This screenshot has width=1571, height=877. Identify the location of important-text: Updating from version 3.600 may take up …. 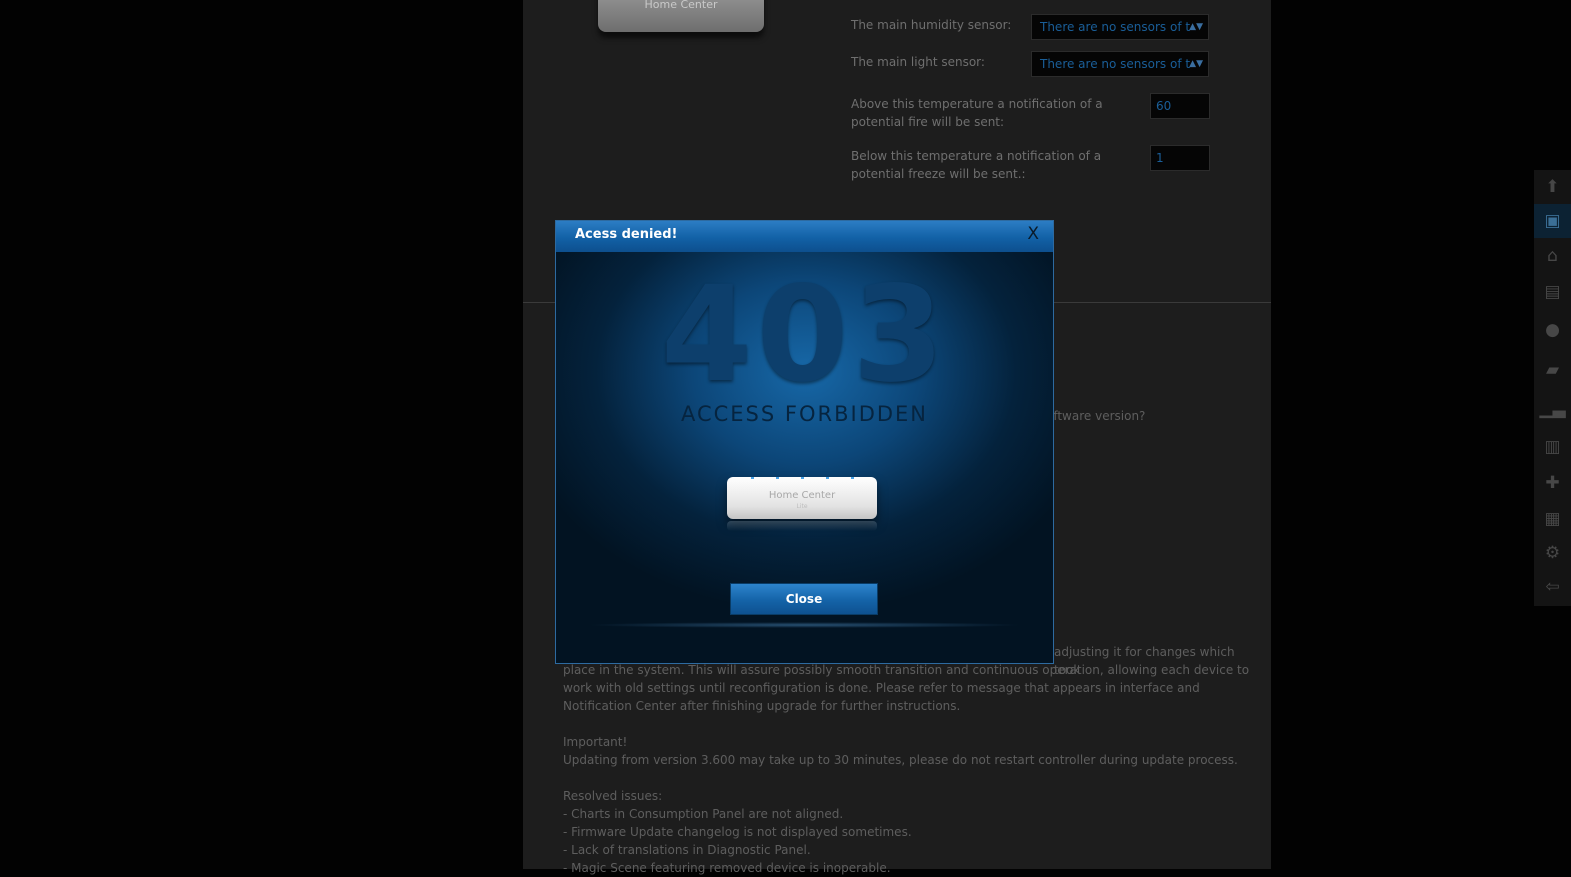
(900, 760).